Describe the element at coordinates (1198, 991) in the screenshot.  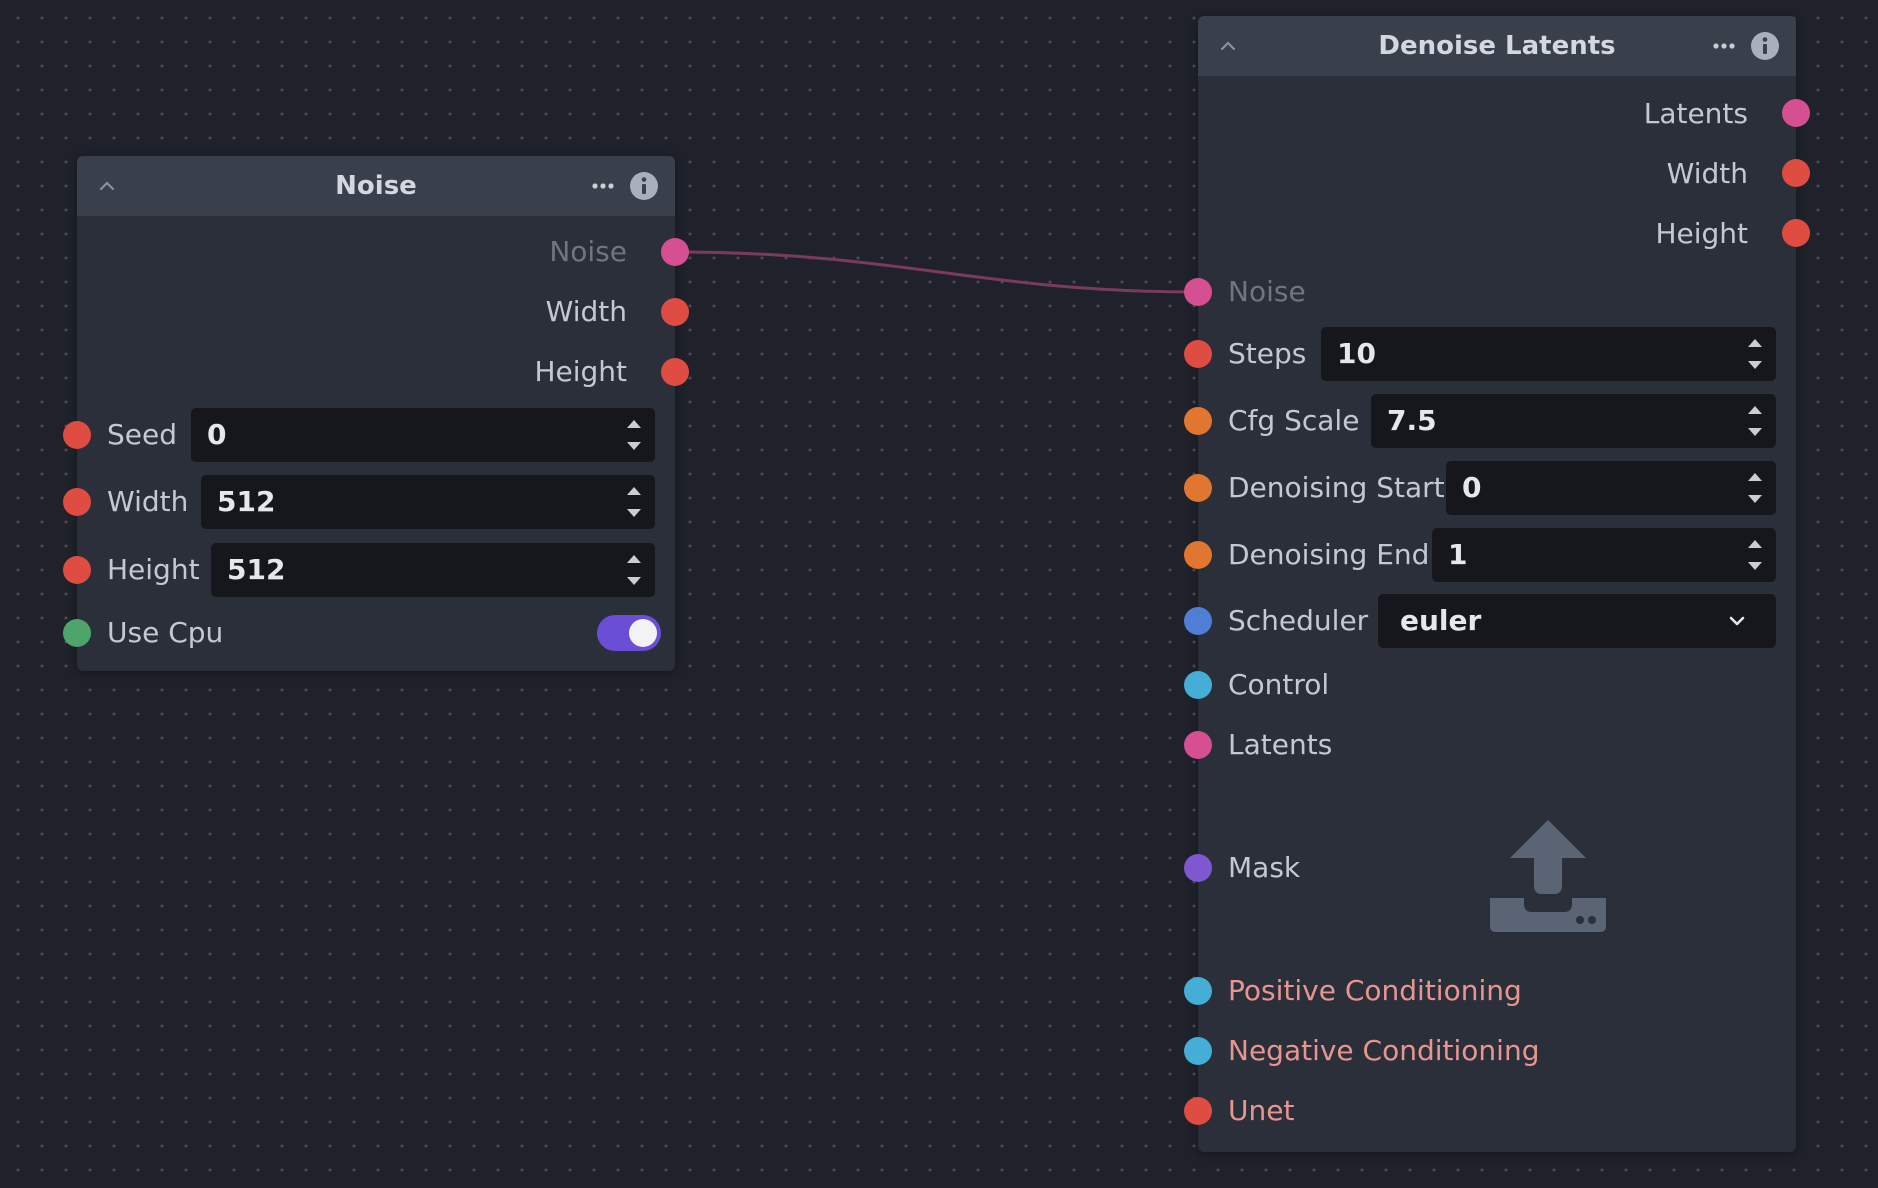
I see `positive-conditioning-input-handle` at that location.